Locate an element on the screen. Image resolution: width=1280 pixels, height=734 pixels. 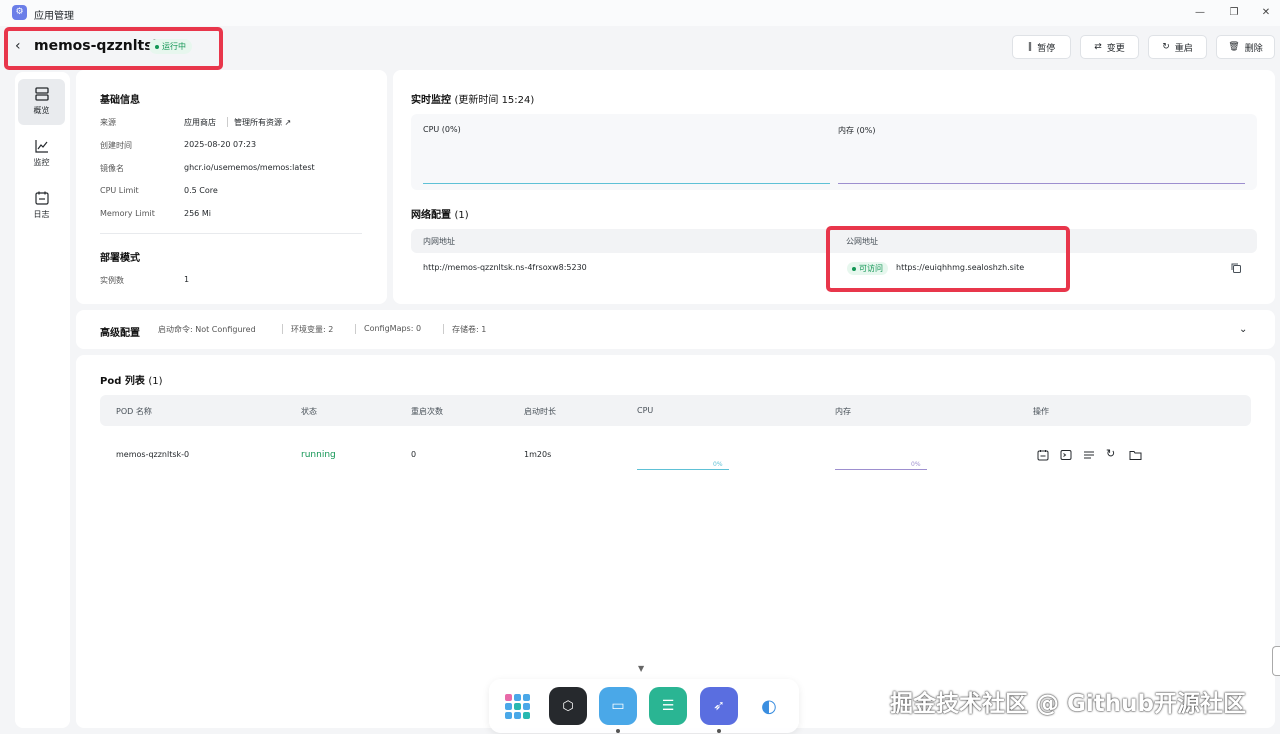
external-link-icon: ↗ is located at coordinates (288, 122).